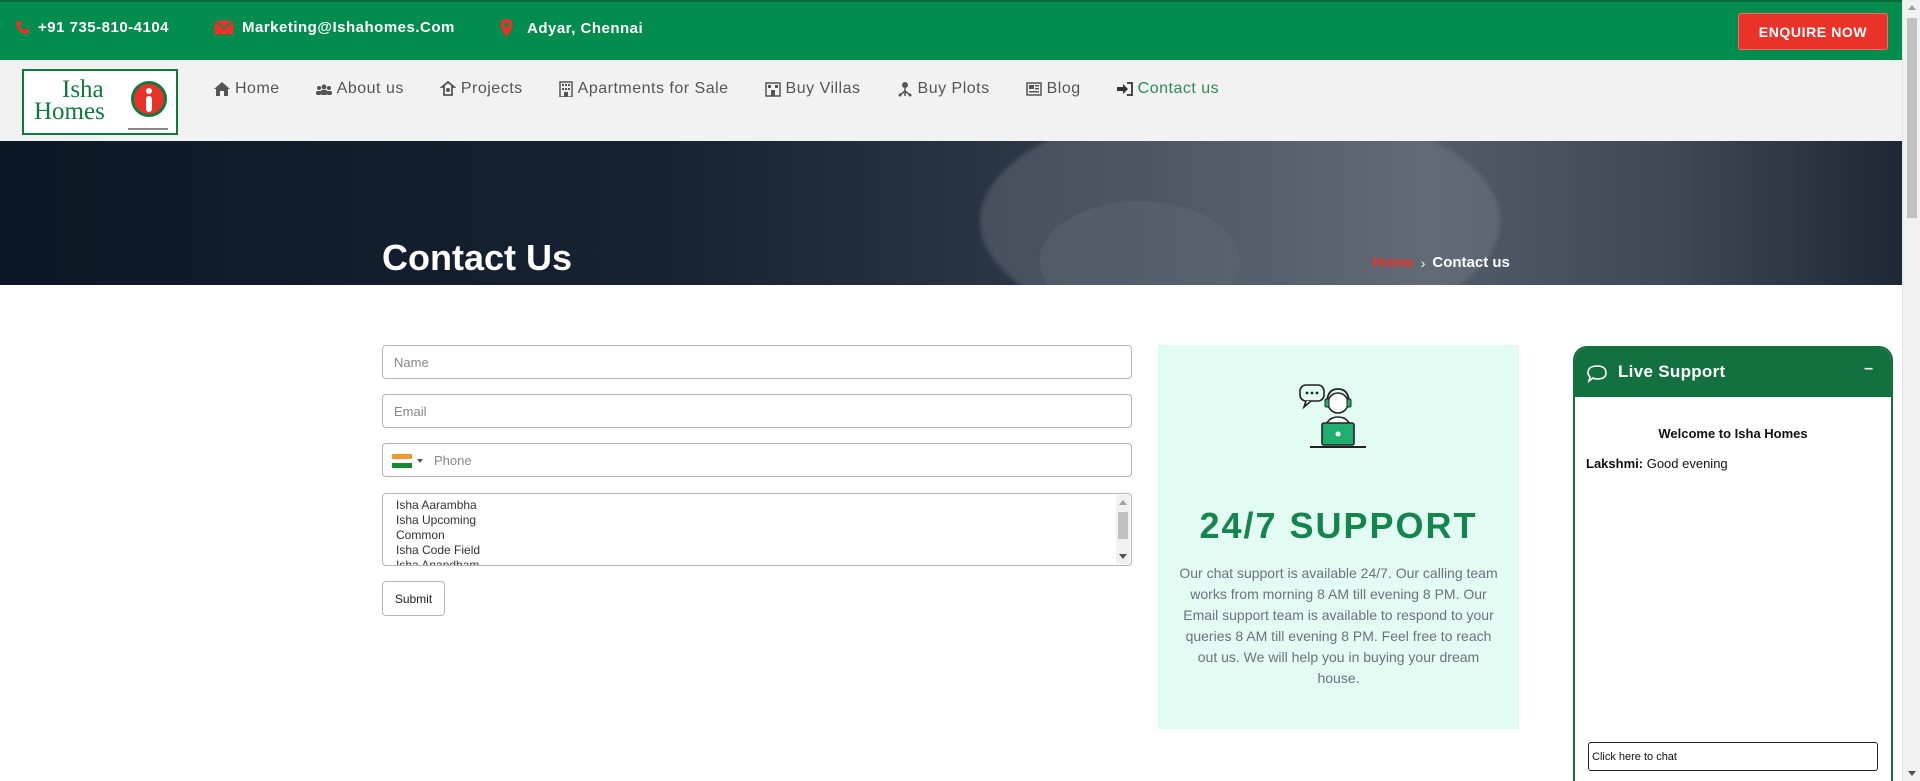 The height and width of the screenshot is (781, 1920). I want to click on chat-input-box, so click(1733, 756).